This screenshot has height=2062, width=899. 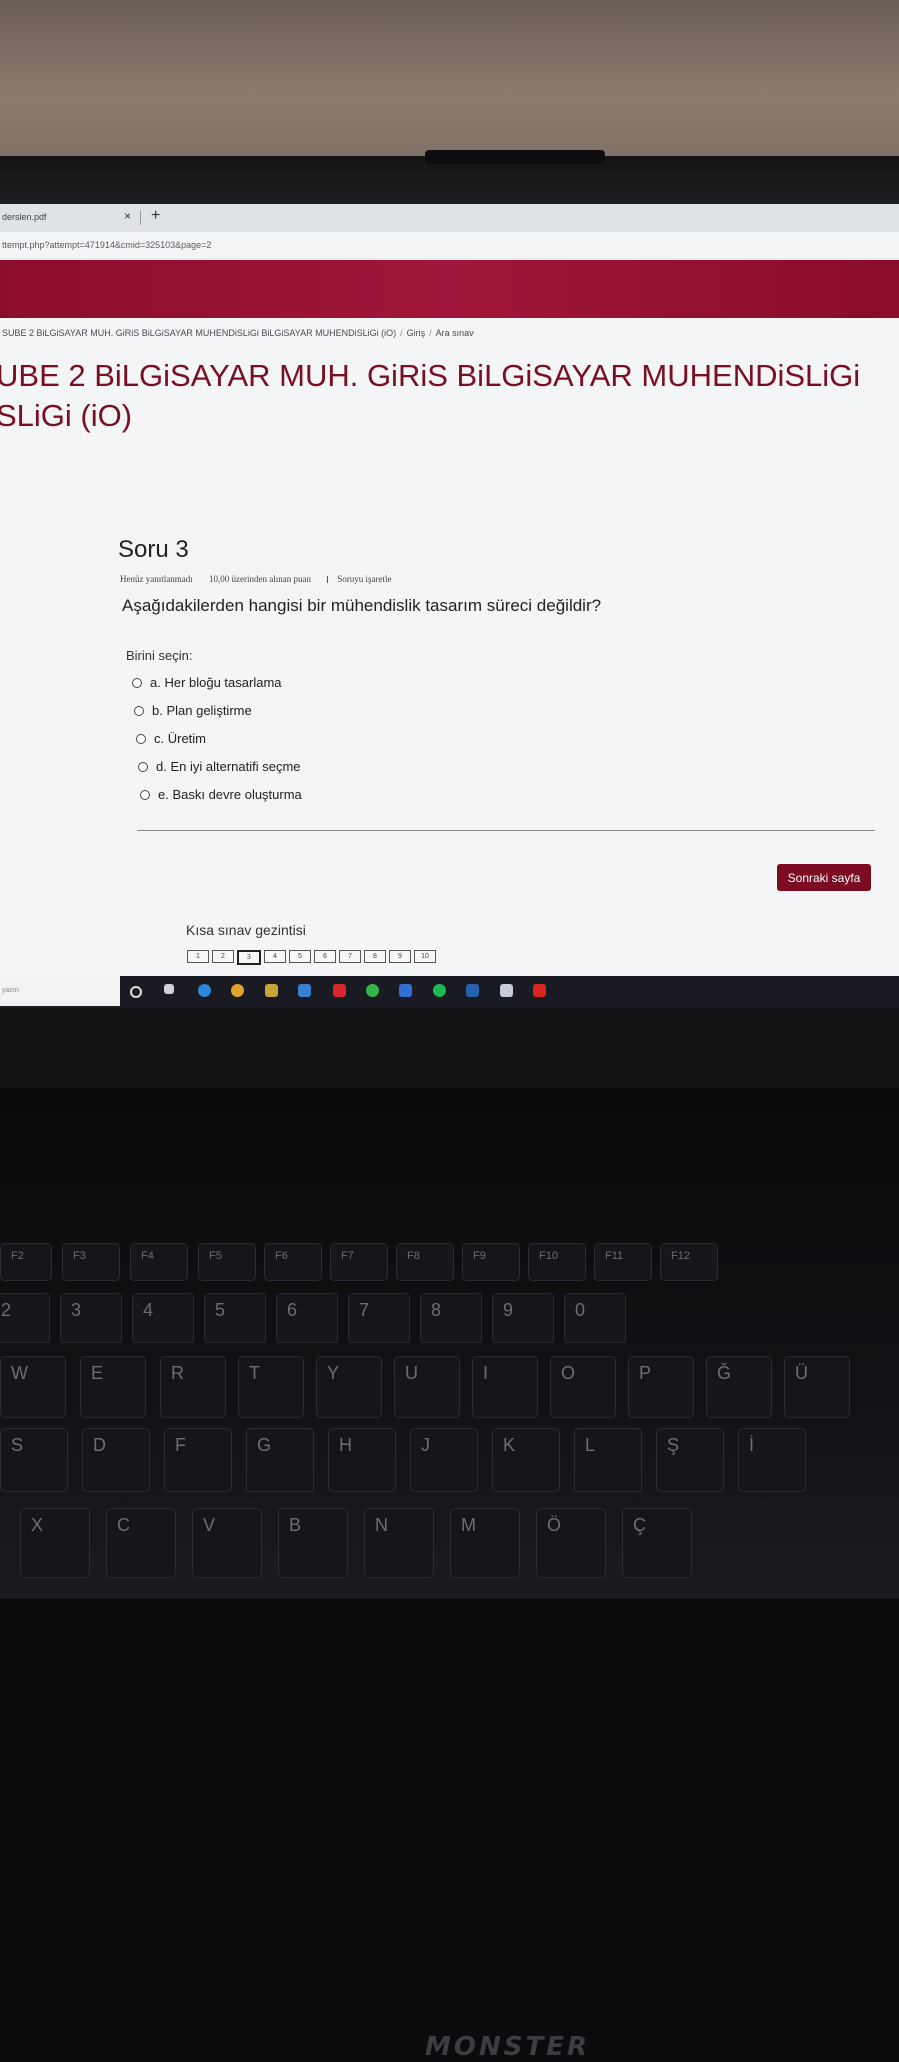 I want to click on breadcrumb-page: Ara sınav, so click(x=455, y=333).